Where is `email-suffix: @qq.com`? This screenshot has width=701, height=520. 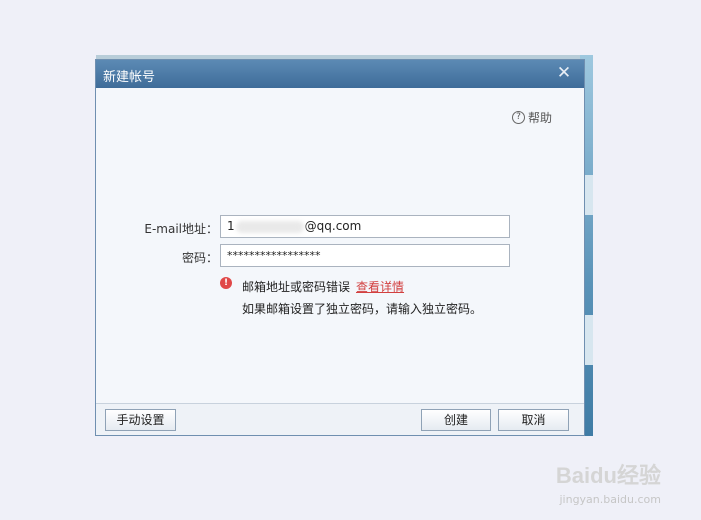 email-suffix: @qq.com is located at coordinates (333, 226).